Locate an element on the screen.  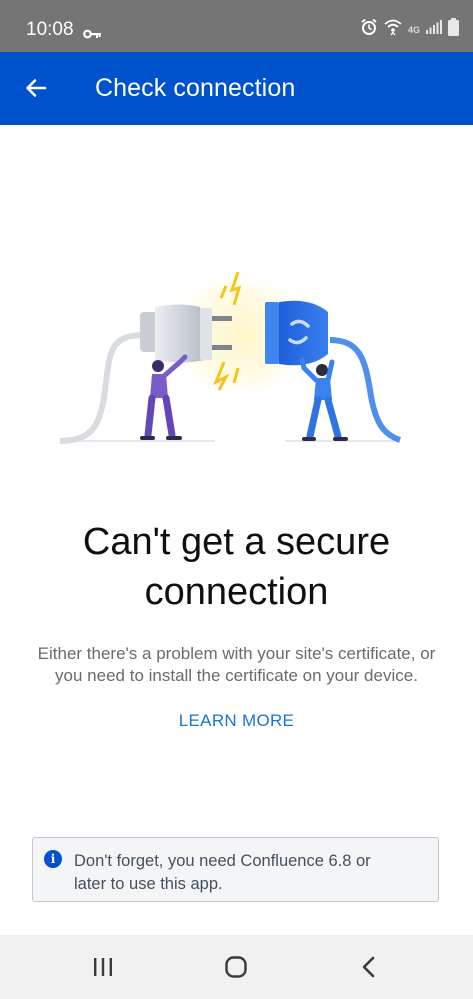
headline-line-1: Can't get a secure is located at coordinates (236, 542).